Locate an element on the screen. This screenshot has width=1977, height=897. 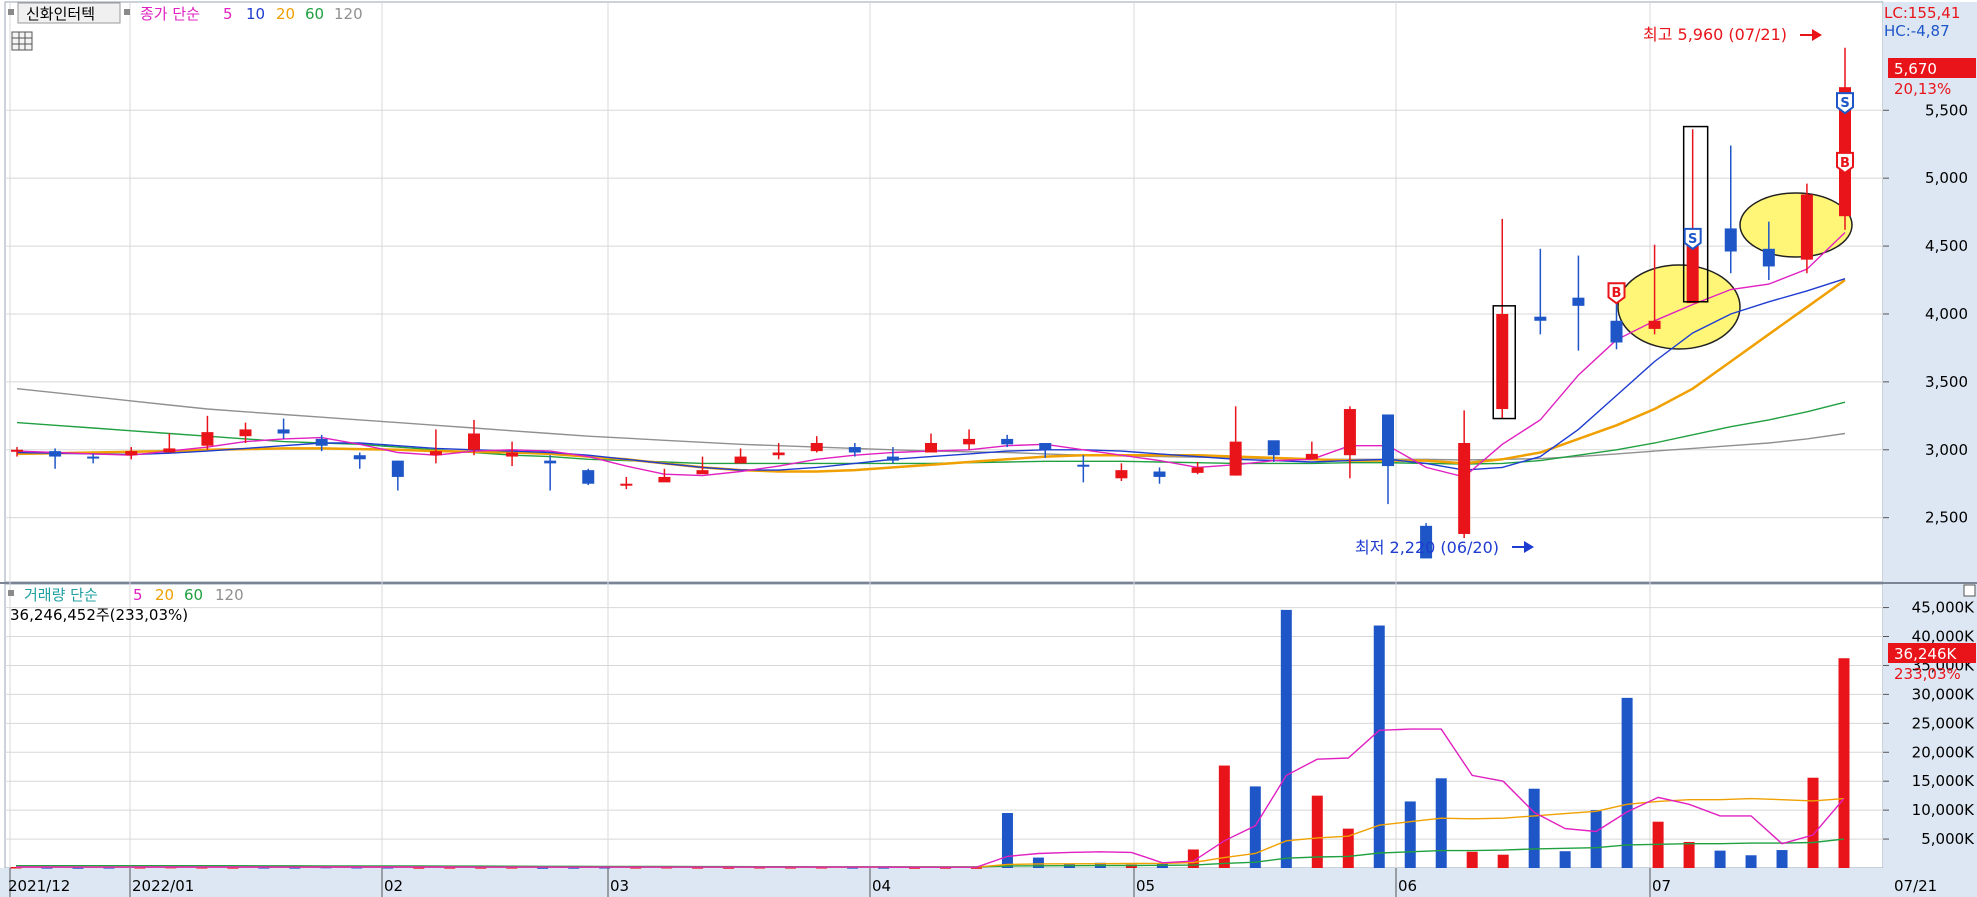
last-change: 20,13% is located at coordinates (1922, 89).